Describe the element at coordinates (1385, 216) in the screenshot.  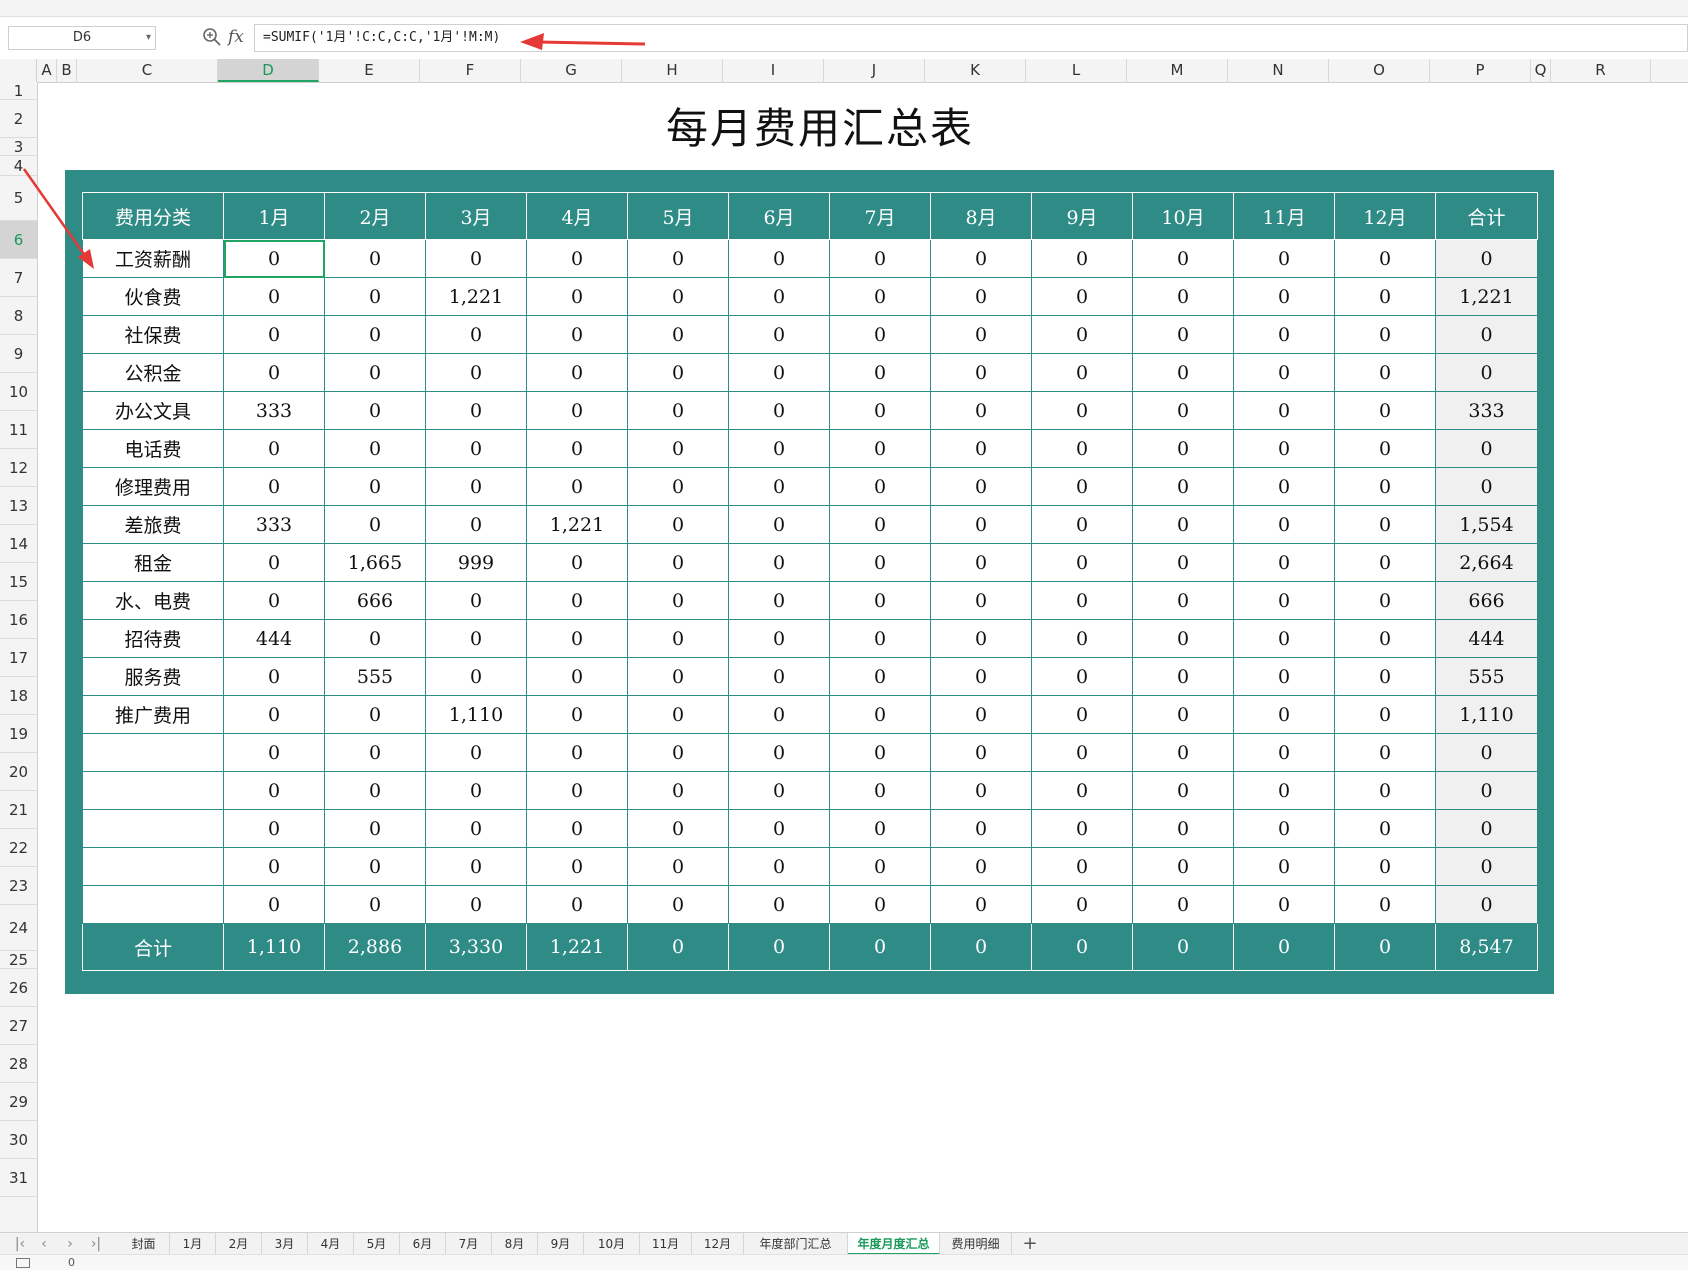
I see `column-title-cell: 12月` at that location.